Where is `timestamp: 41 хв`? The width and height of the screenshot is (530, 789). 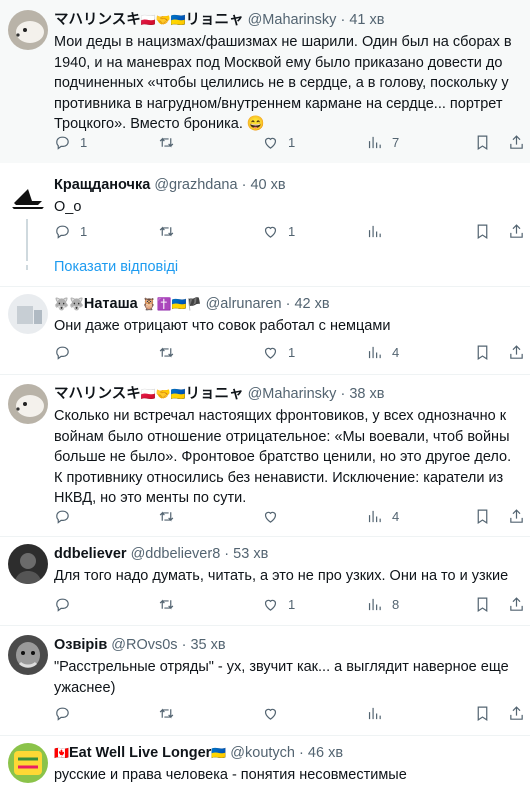
timestamp: 41 хв is located at coordinates (366, 20).